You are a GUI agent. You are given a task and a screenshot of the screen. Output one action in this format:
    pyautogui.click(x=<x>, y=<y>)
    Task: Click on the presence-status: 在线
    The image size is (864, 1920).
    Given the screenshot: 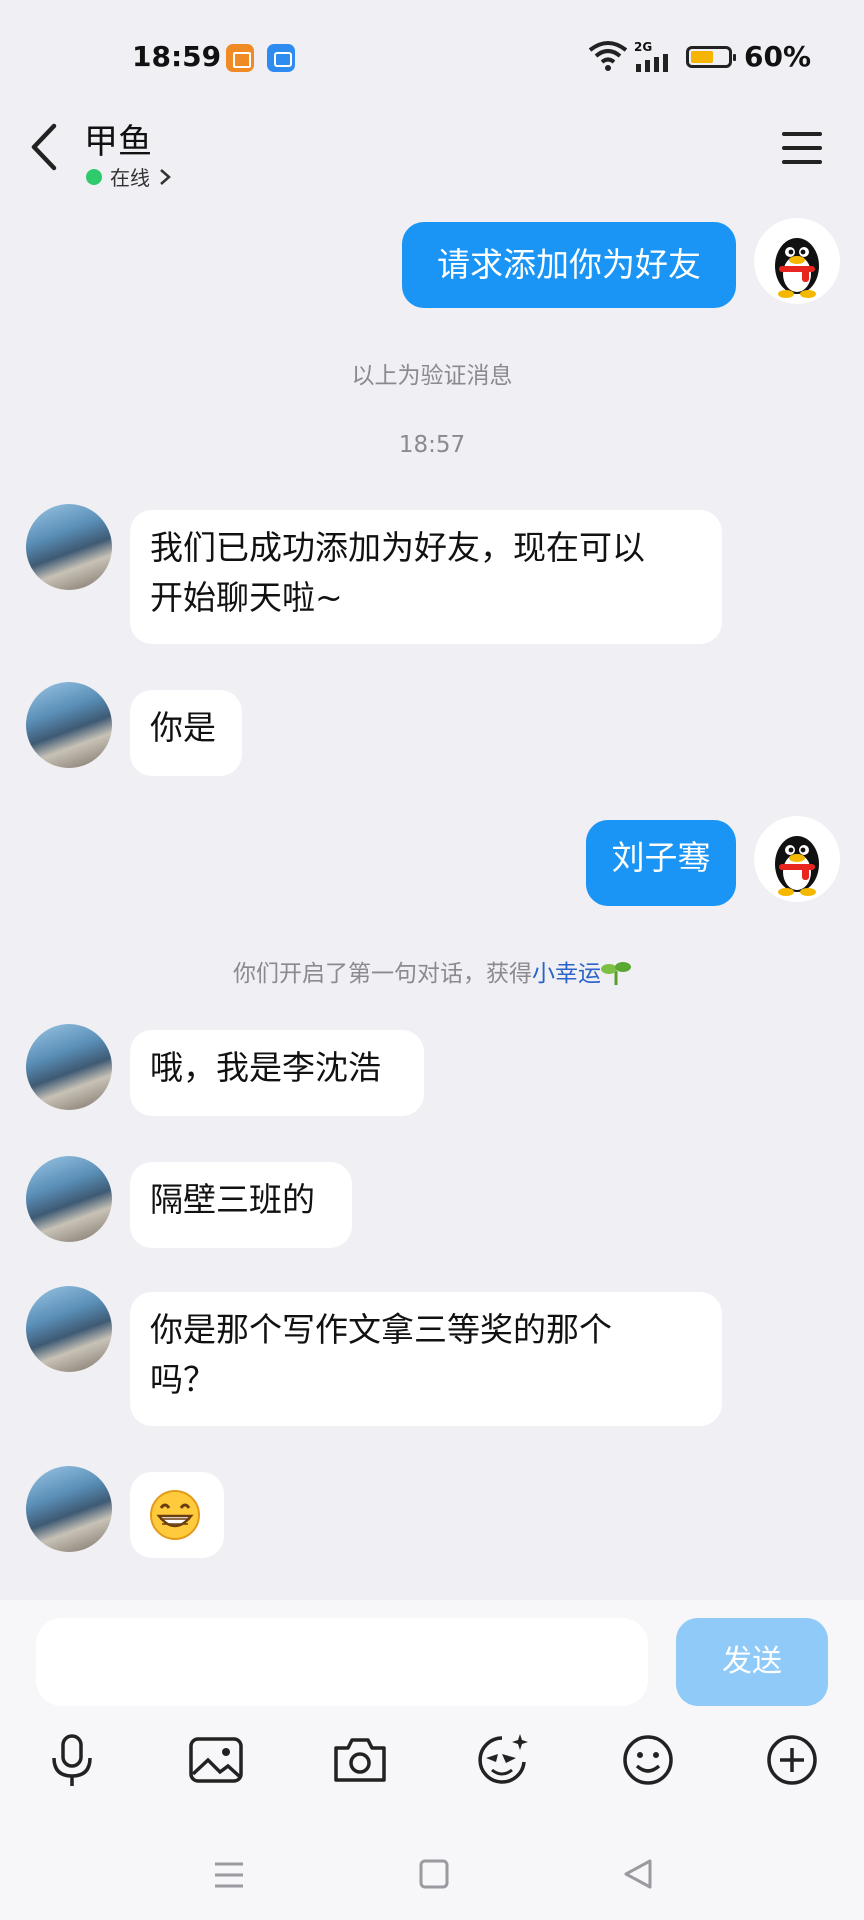 What is the action you would take?
    pyautogui.click(x=129, y=176)
    